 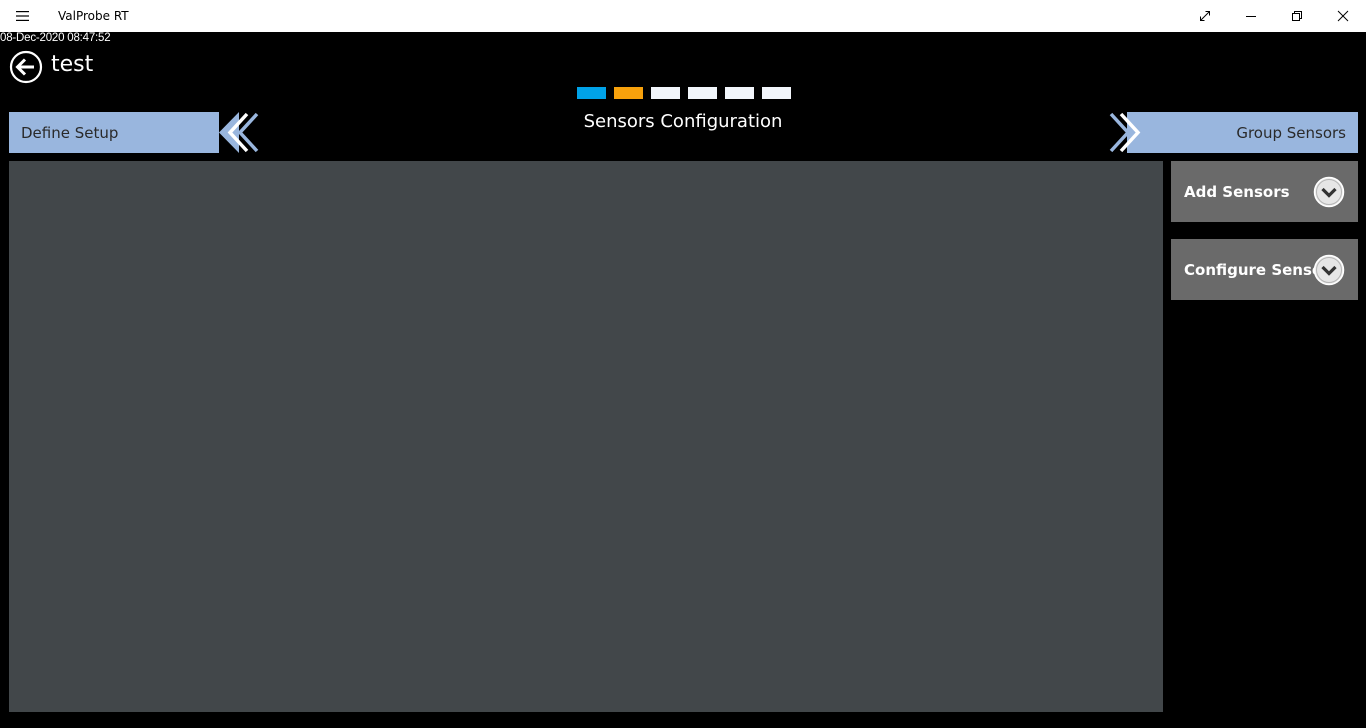 I want to click on configure-sensors-panel: Configure Sensors, so click(x=1264, y=269).